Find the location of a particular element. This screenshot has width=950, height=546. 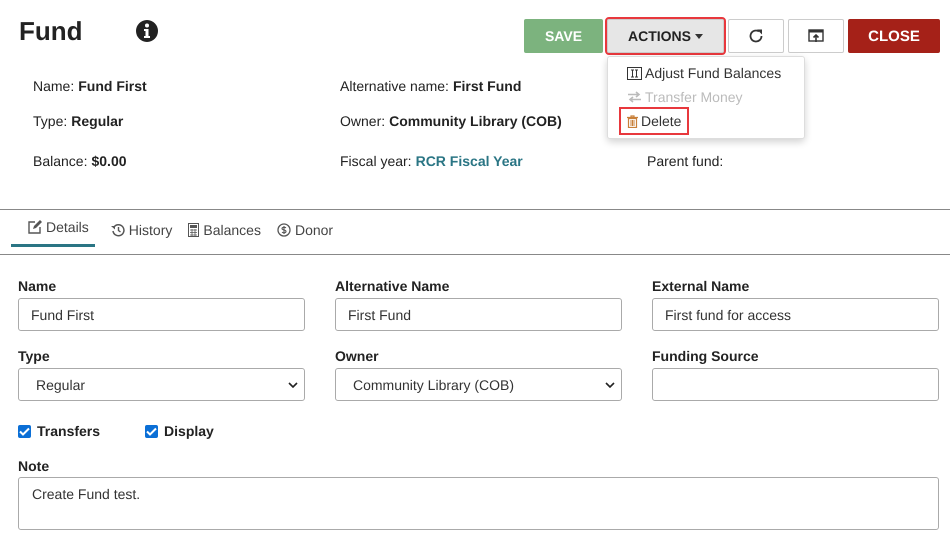

transfer-icon is located at coordinates (634, 97).